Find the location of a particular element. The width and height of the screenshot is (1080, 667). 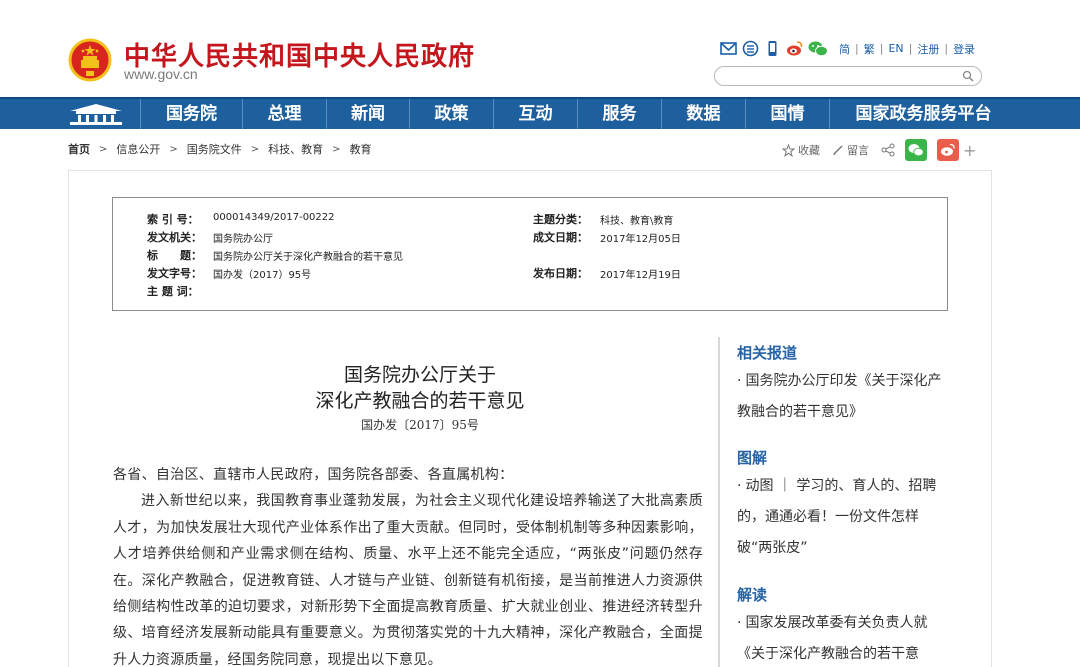

title-label: 标 题： is located at coordinates (174, 255).